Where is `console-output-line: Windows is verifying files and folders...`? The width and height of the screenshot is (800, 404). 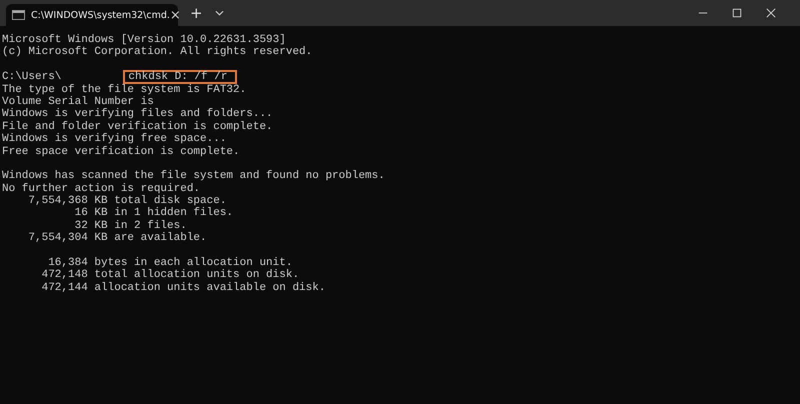
console-output-line: Windows is verifying files and folders... is located at coordinates (137, 114).